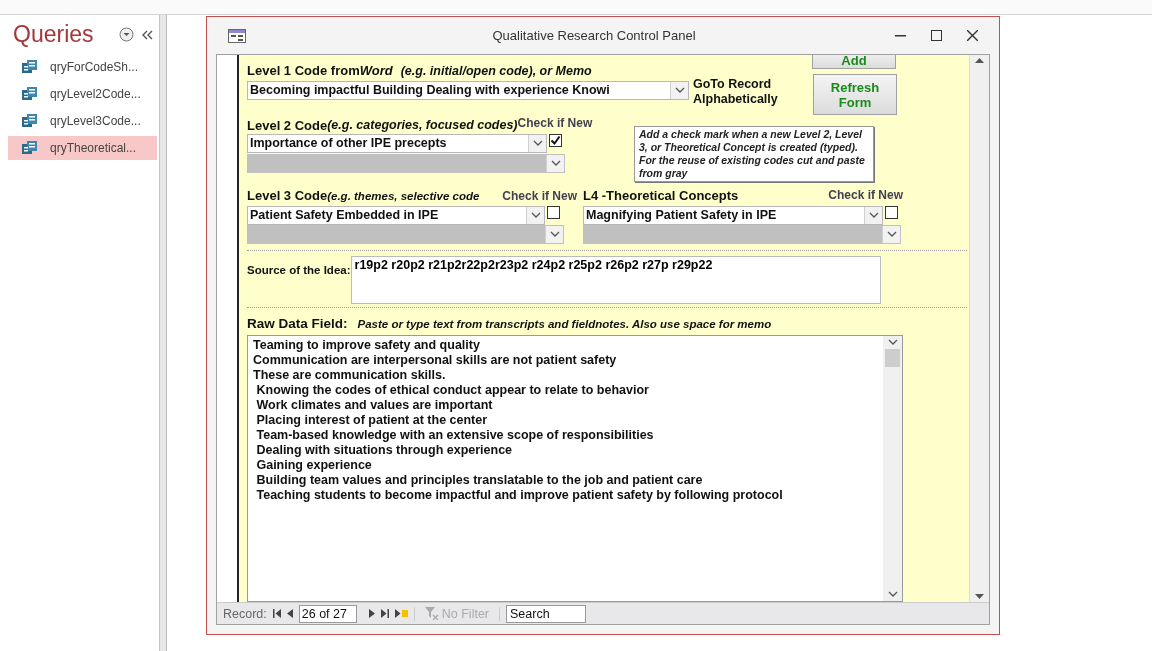 The width and height of the screenshot is (1152, 651). I want to click on combo-box: Patient Safety Embedded in IPE, so click(396, 215).